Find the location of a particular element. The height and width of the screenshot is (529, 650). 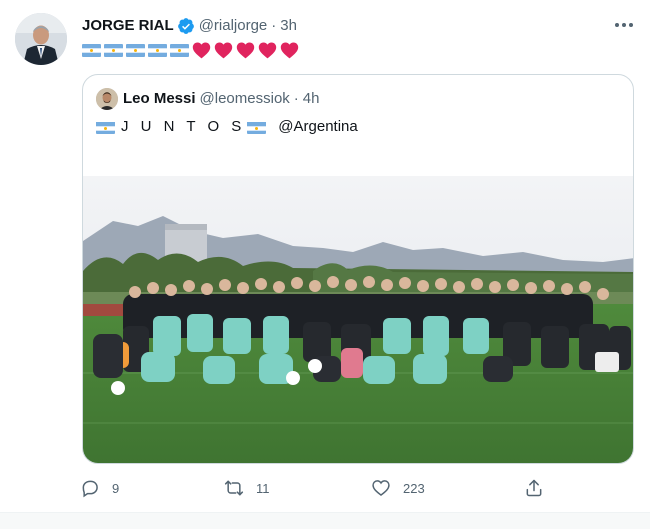

tweet-actions: 9 11 223 is located at coordinates (320, 488).